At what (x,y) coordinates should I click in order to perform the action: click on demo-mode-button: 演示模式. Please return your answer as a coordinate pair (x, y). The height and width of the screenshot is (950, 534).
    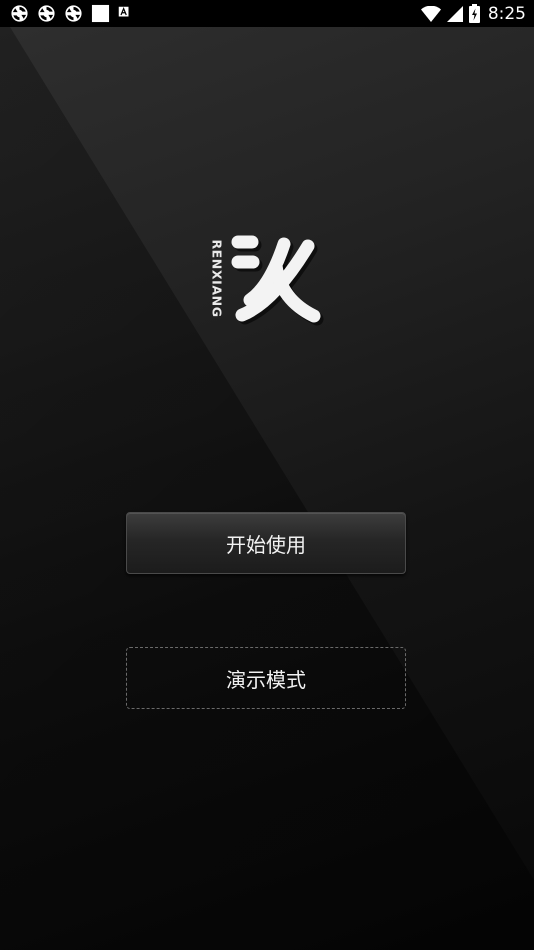
    Looking at the image, I should click on (266, 678).